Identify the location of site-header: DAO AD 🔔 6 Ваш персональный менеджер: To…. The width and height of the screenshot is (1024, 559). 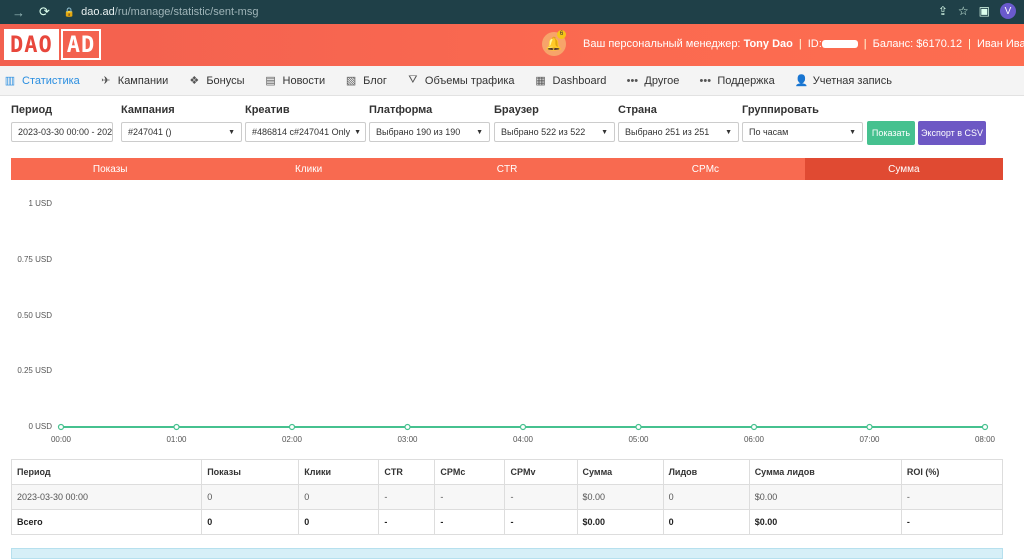
(512, 45).